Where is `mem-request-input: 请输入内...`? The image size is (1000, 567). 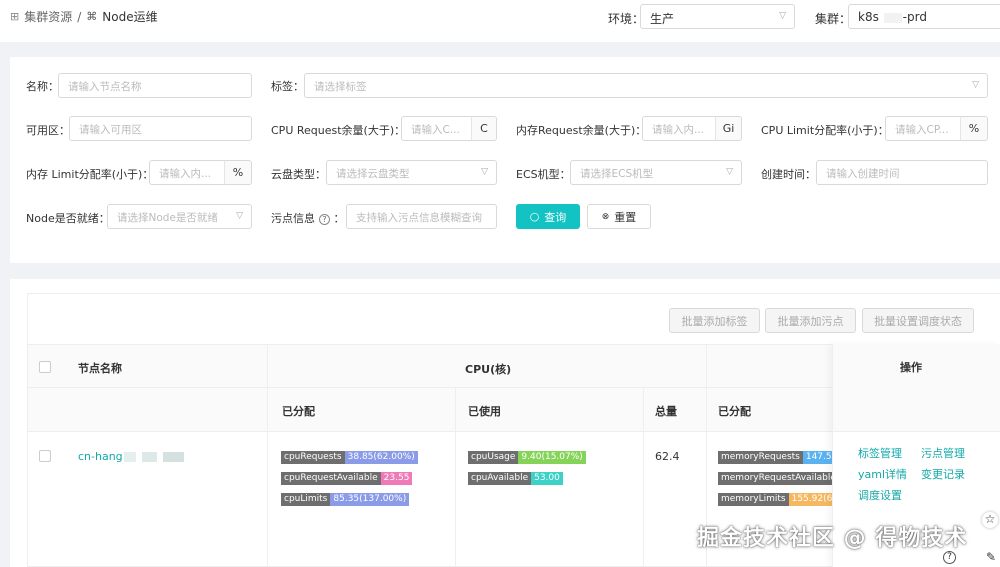 mem-request-input: 请输入内... is located at coordinates (679, 128).